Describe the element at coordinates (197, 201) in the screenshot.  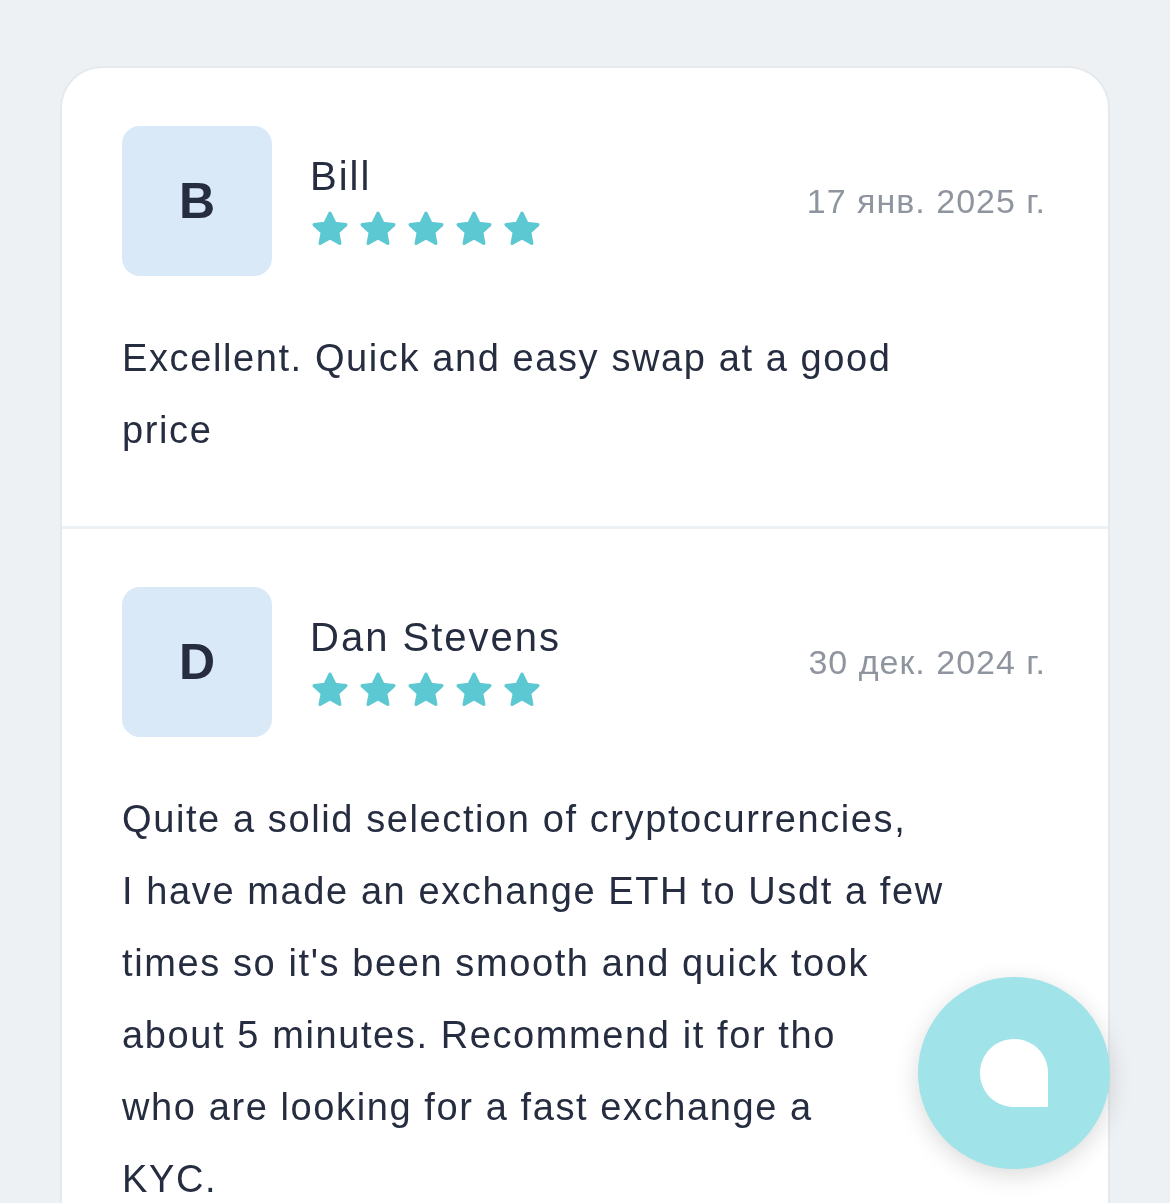
I see `avatar: B` at that location.